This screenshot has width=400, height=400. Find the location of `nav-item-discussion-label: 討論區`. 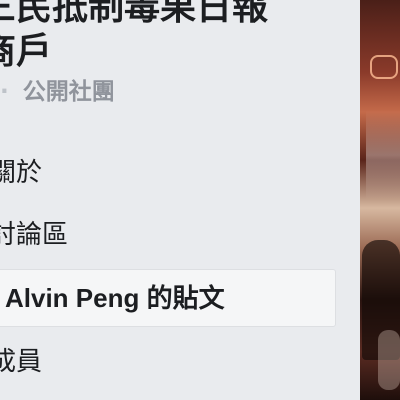

nav-item-discussion-label: 討論區 is located at coordinates (34, 235).